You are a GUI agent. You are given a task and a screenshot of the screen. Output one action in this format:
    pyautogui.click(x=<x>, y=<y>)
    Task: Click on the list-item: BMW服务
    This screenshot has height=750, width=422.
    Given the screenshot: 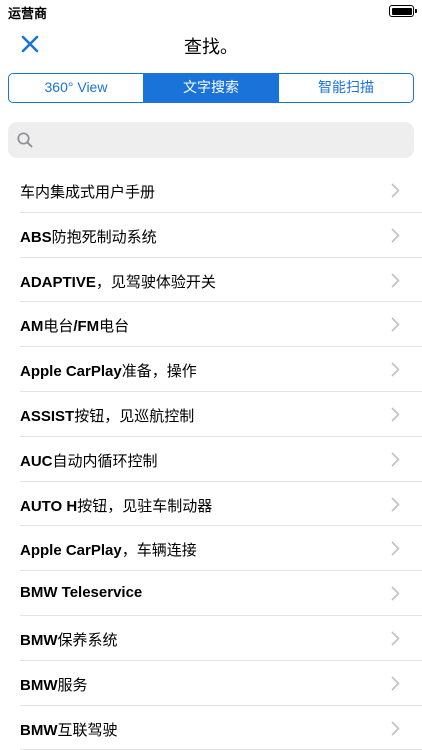 What is the action you would take?
    pyautogui.click(x=211, y=683)
    